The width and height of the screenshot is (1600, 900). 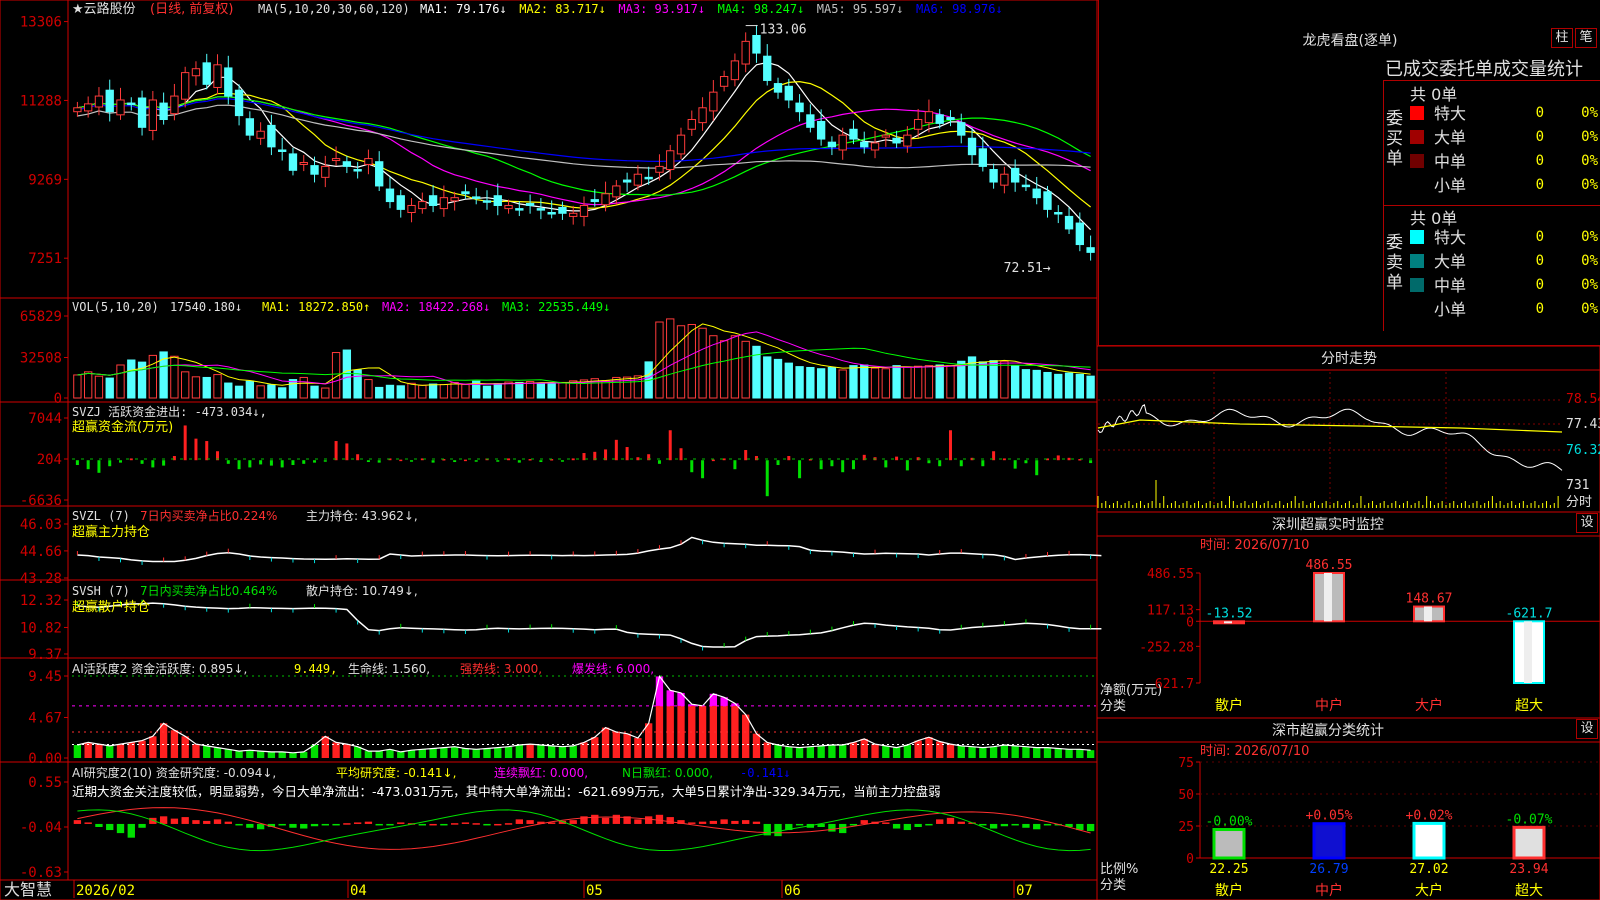 What do you see at coordinates (41, 628) in the screenshot?
I see `svsh-tick-label: 10.82` at bounding box center [41, 628].